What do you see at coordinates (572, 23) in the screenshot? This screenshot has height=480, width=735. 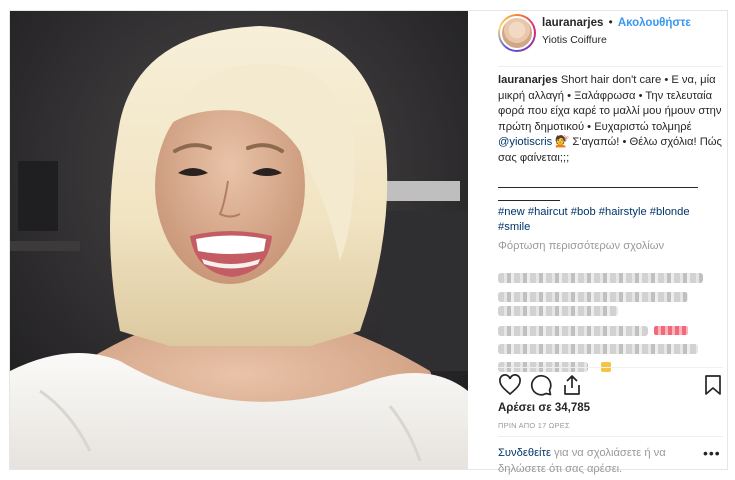 I see `username-link: lauranarjes` at bounding box center [572, 23].